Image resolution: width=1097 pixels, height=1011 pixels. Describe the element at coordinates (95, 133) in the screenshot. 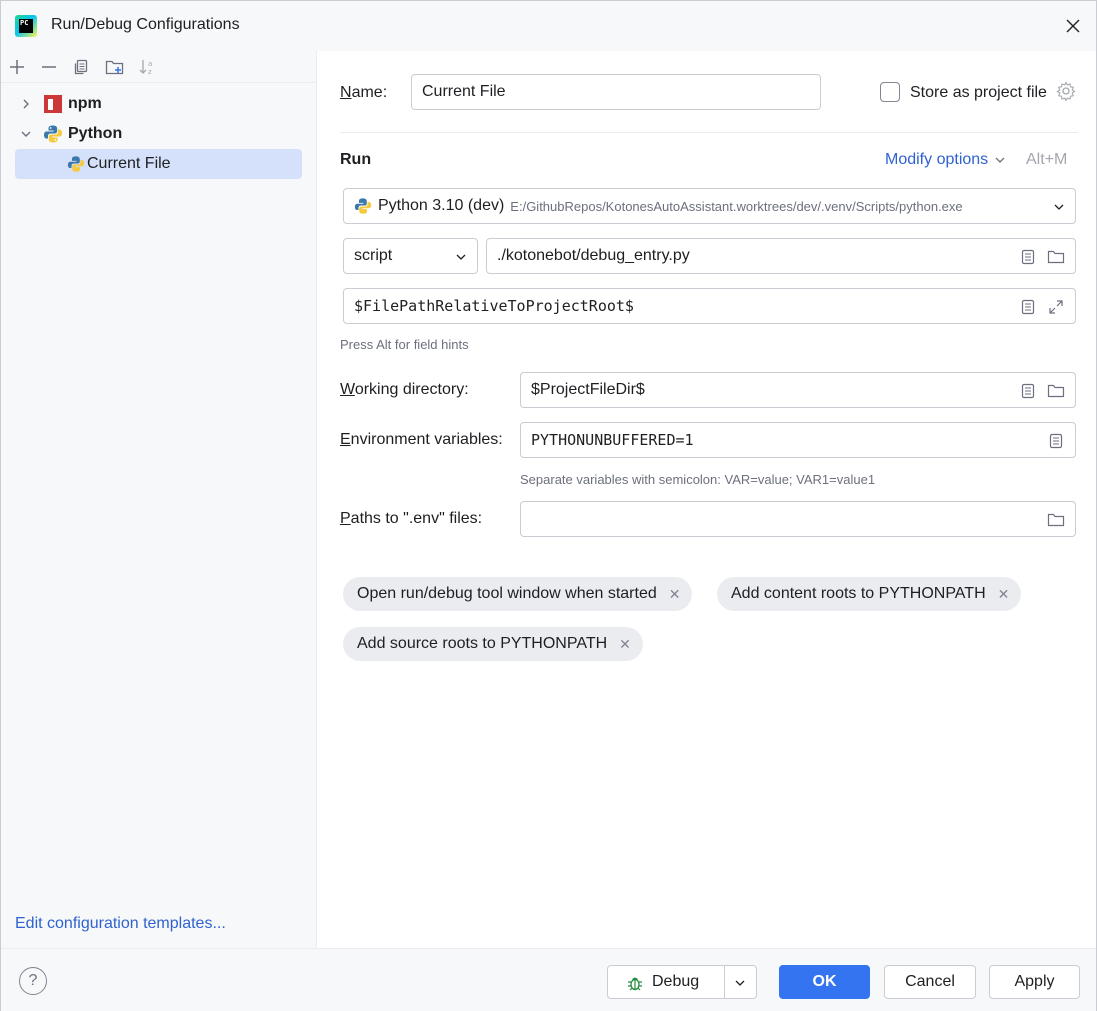

I see `tree-item-label: Python` at that location.